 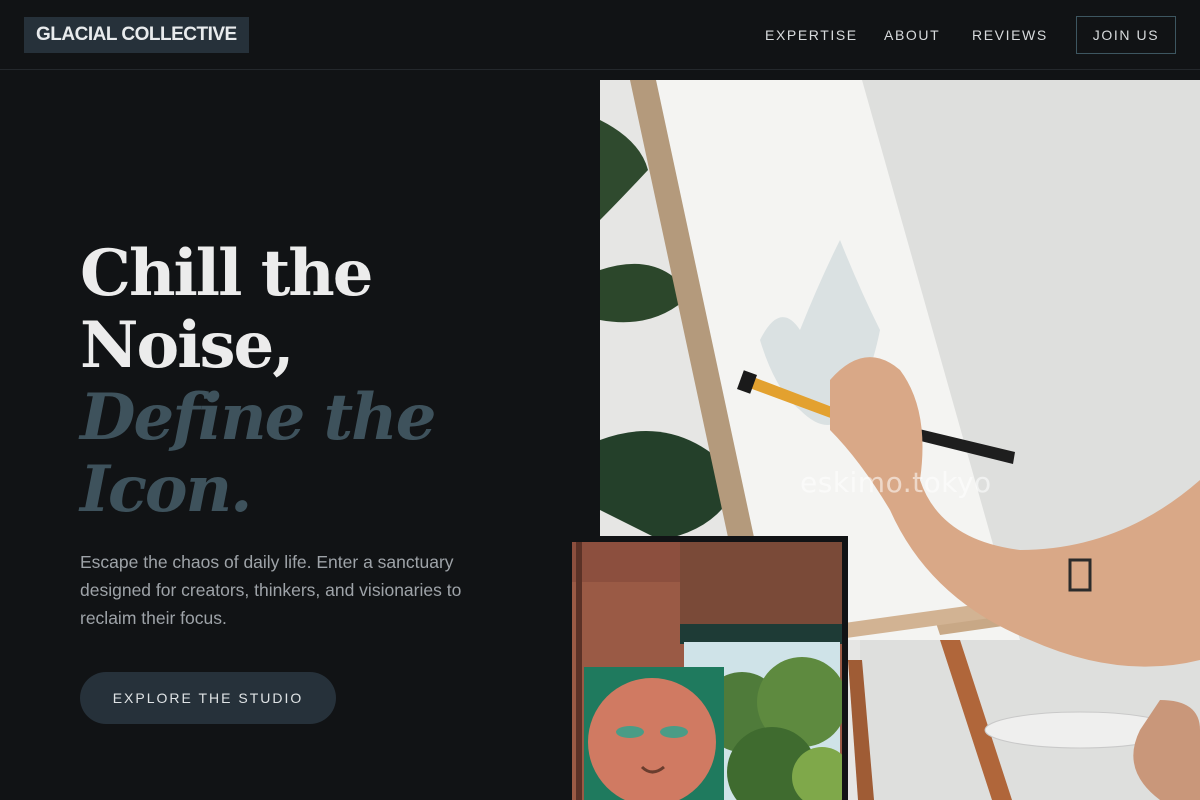 What do you see at coordinates (811, 35) in the screenshot?
I see `nav-link-expertise: EXPERTISE` at bounding box center [811, 35].